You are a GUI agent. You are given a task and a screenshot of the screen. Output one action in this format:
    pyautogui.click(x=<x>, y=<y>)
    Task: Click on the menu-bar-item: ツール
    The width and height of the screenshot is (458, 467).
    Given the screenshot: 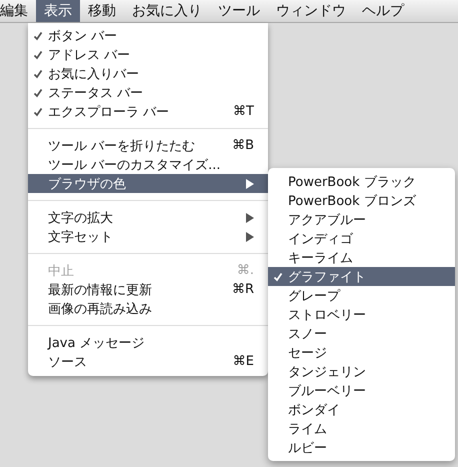 What is the action you would take?
    pyautogui.click(x=239, y=11)
    